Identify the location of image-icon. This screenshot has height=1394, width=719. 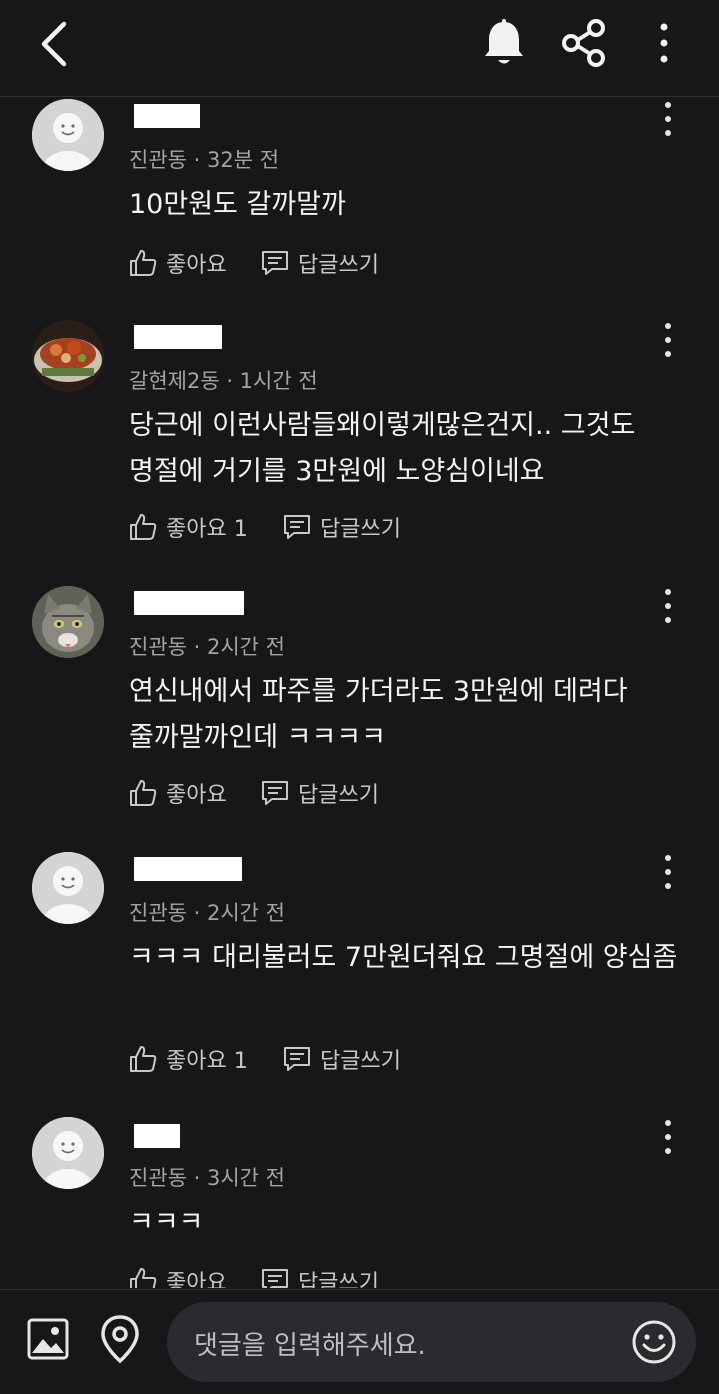
(48, 1339).